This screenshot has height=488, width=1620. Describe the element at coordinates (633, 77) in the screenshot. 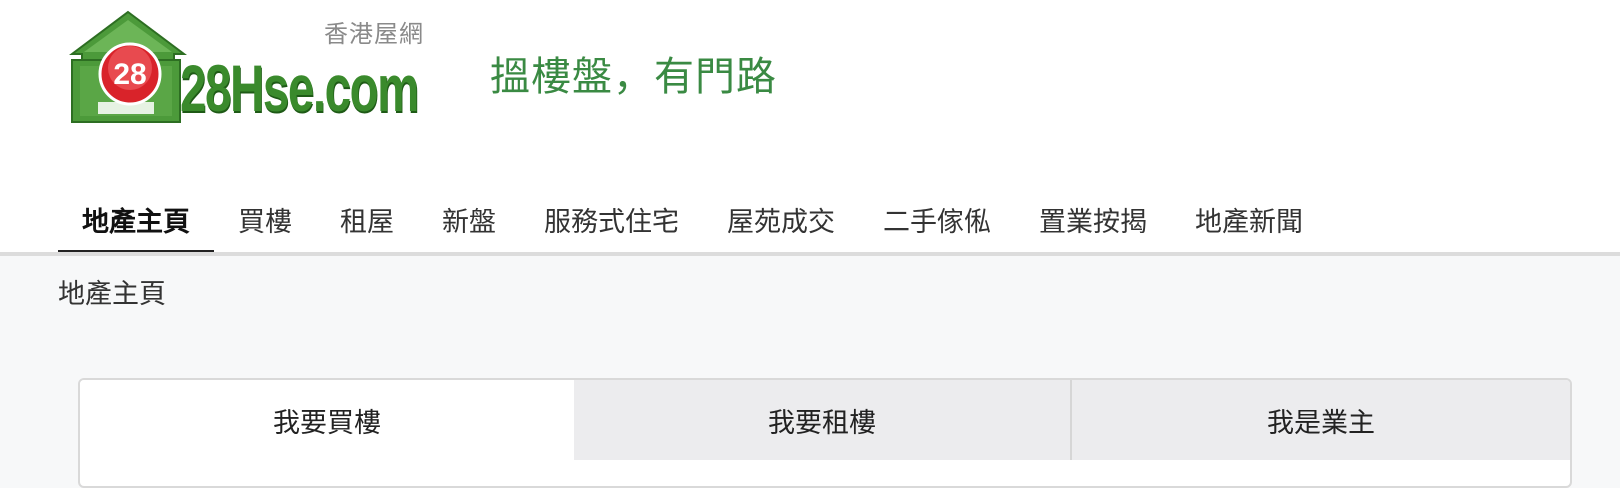

I see `site-slogan: 搵樓盤，有門路` at that location.